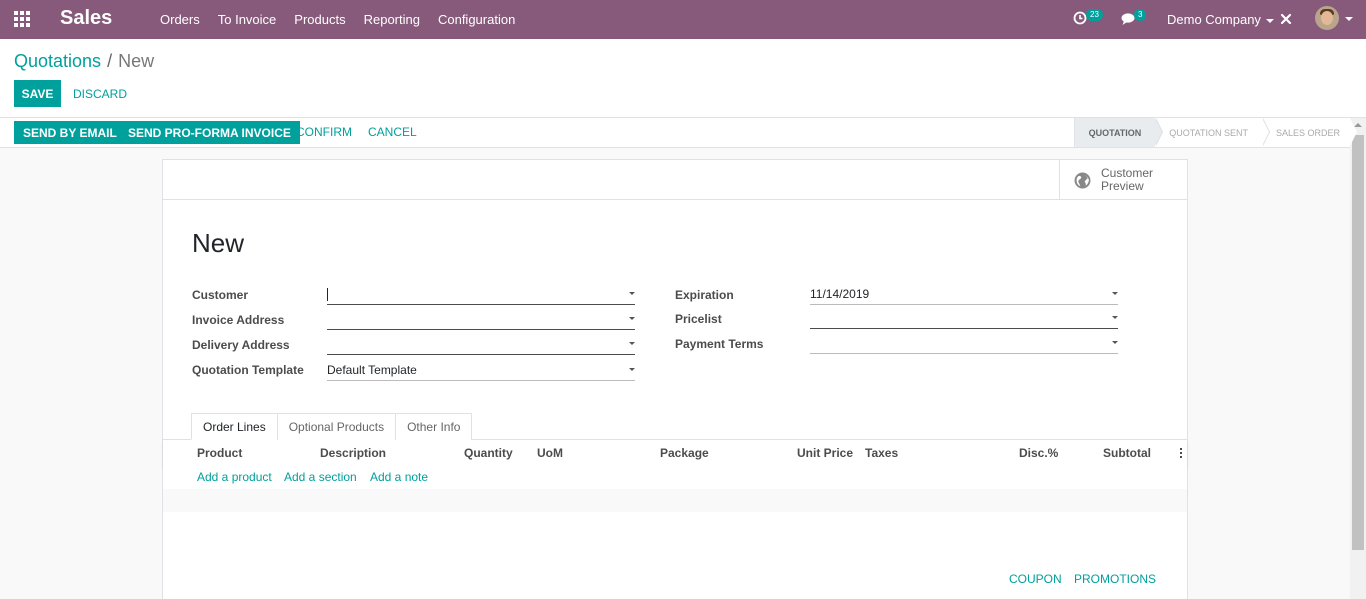 This screenshot has height=599, width=1366. What do you see at coordinates (684, 453) in the screenshot?
I see `column-package: Package` at bounding box center [684, 453].